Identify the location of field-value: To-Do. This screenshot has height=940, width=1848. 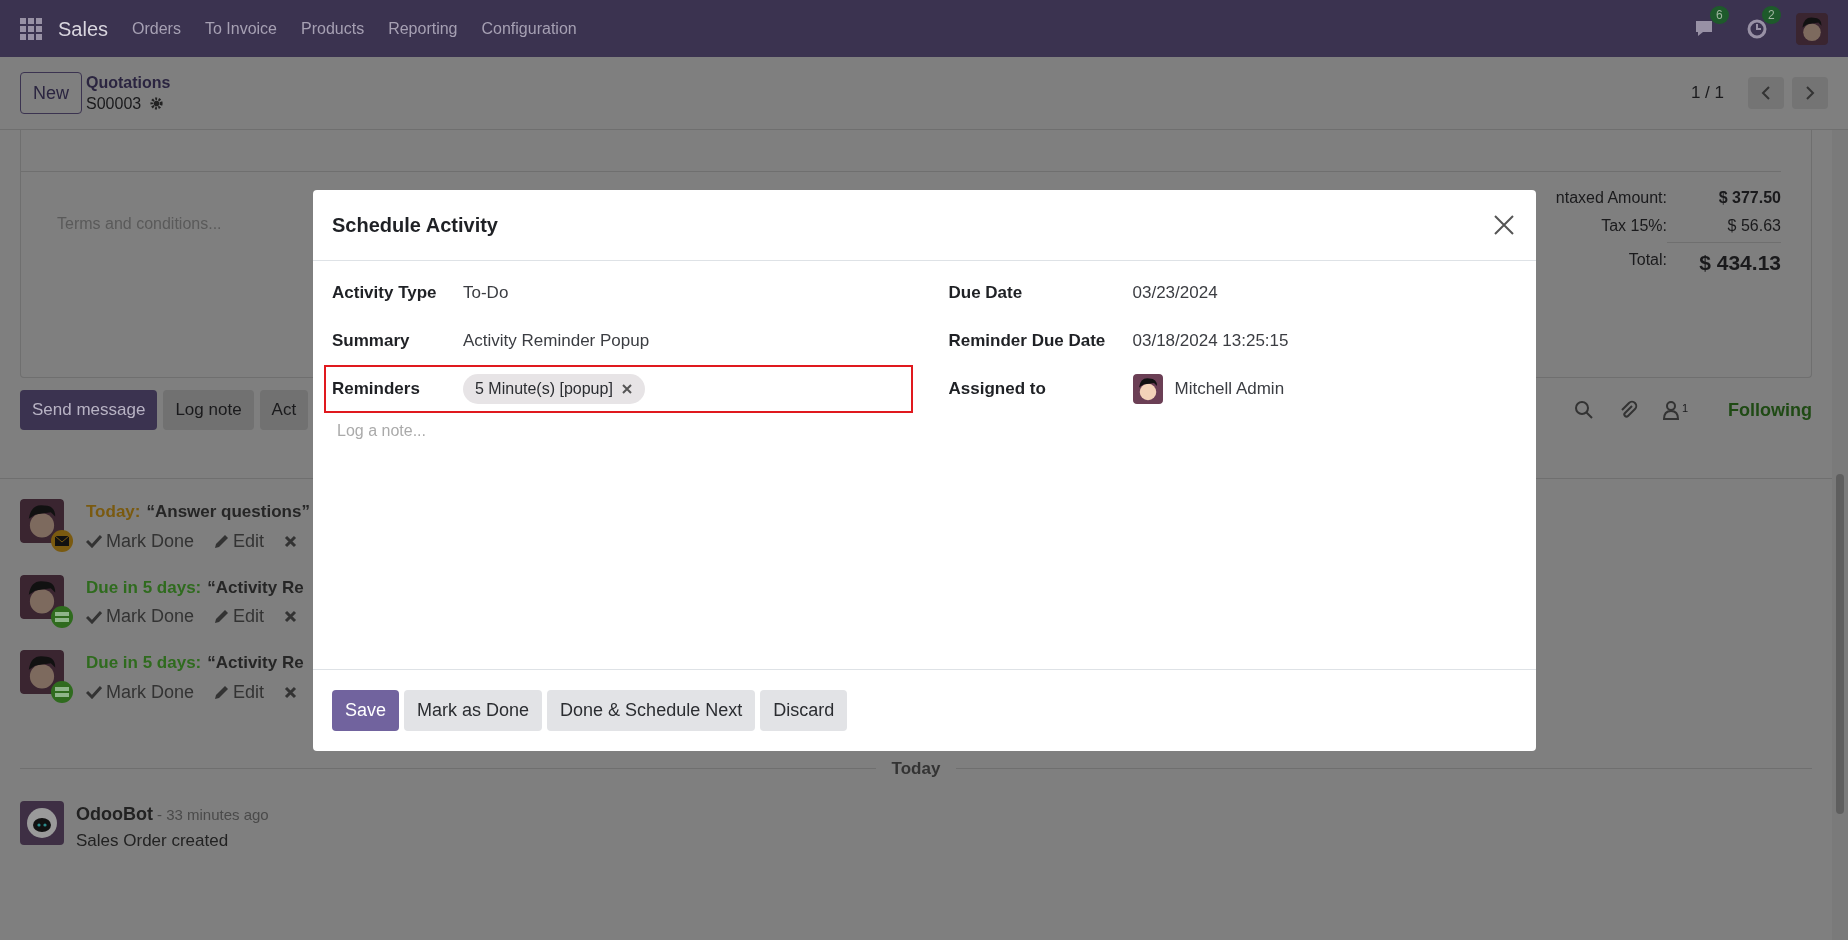
(486, 293).